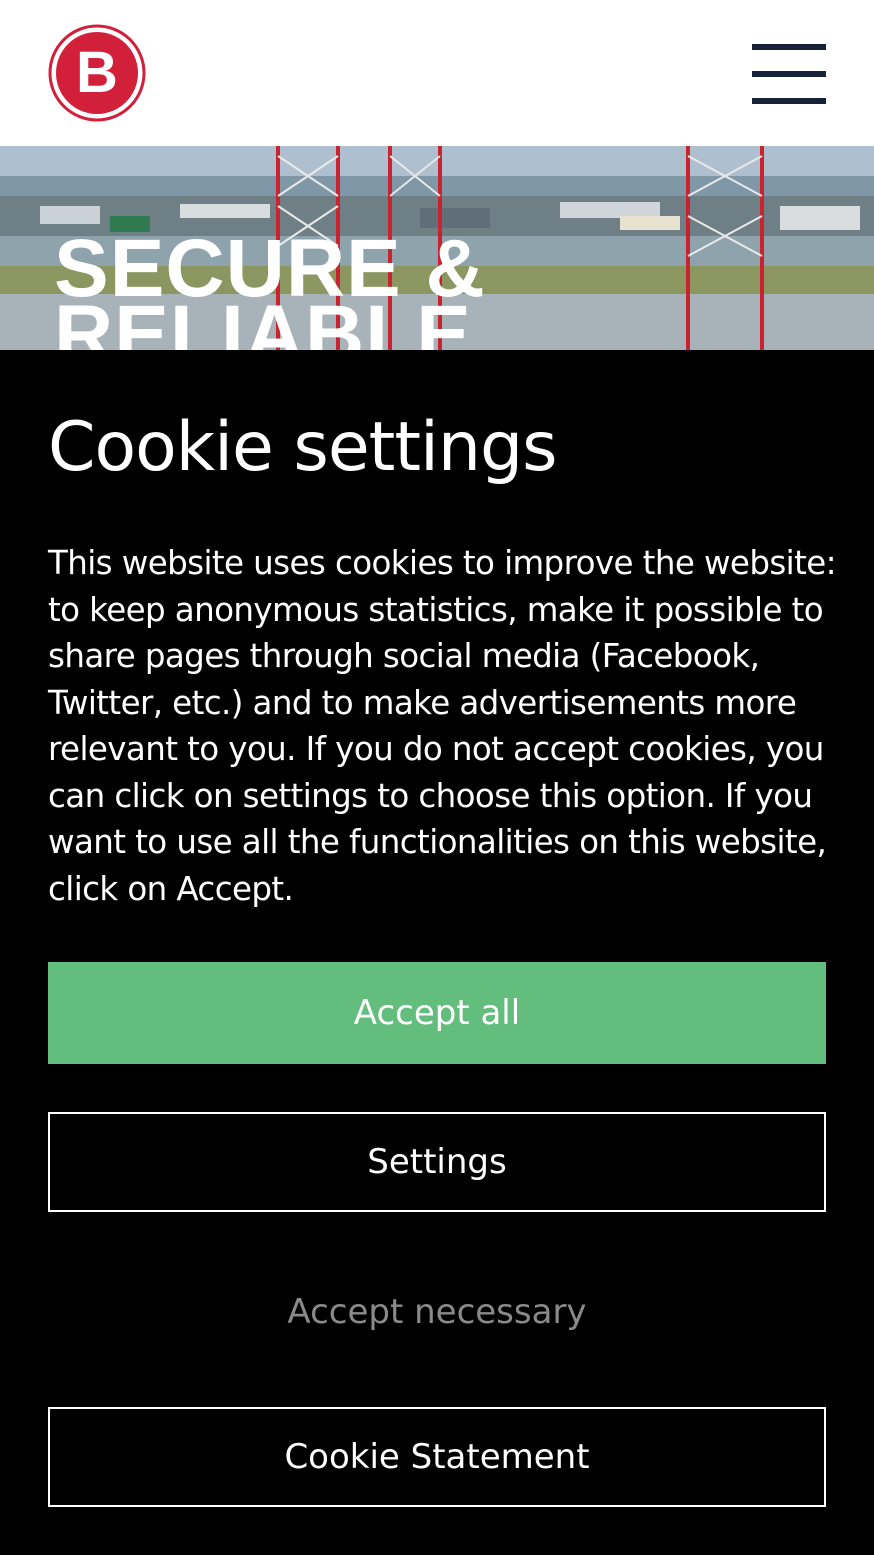 The image size is (874, 1555). What do you see at coordinates (437, 1457) in the screenshot?
I see `cookie-statement-button: Cookie Statement` at bounding box center [437, 1457].